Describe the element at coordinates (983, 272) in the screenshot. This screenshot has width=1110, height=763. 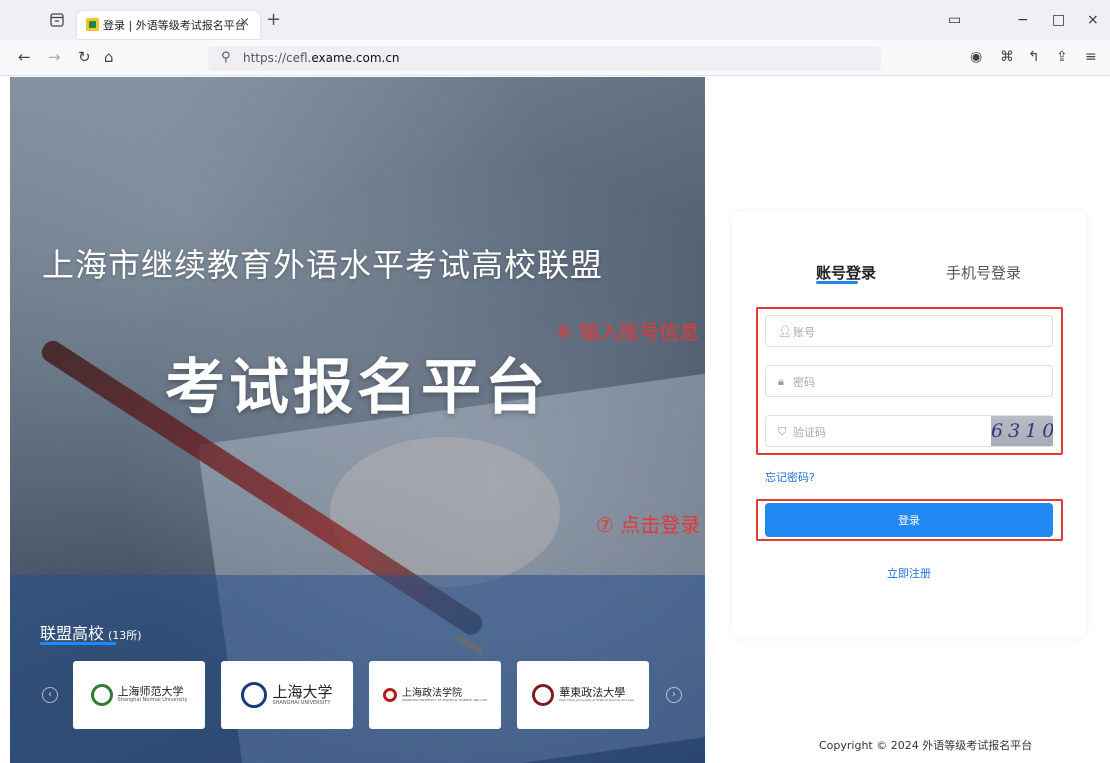
I see `tab-phone-login: 手机号登录` at that location.